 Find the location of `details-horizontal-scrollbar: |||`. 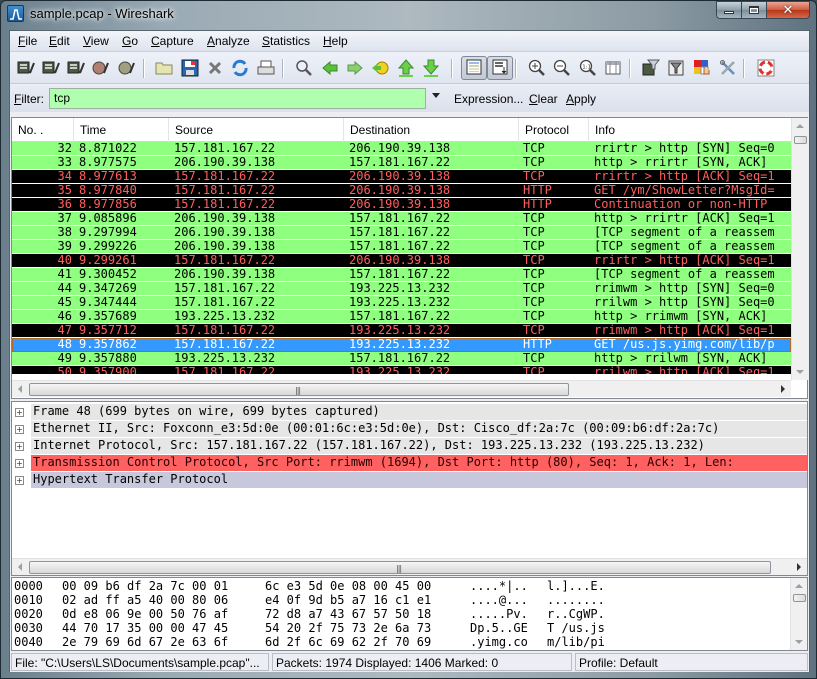

details-horizontal-scrollbar: ||| is located at coordinates (409, 566).